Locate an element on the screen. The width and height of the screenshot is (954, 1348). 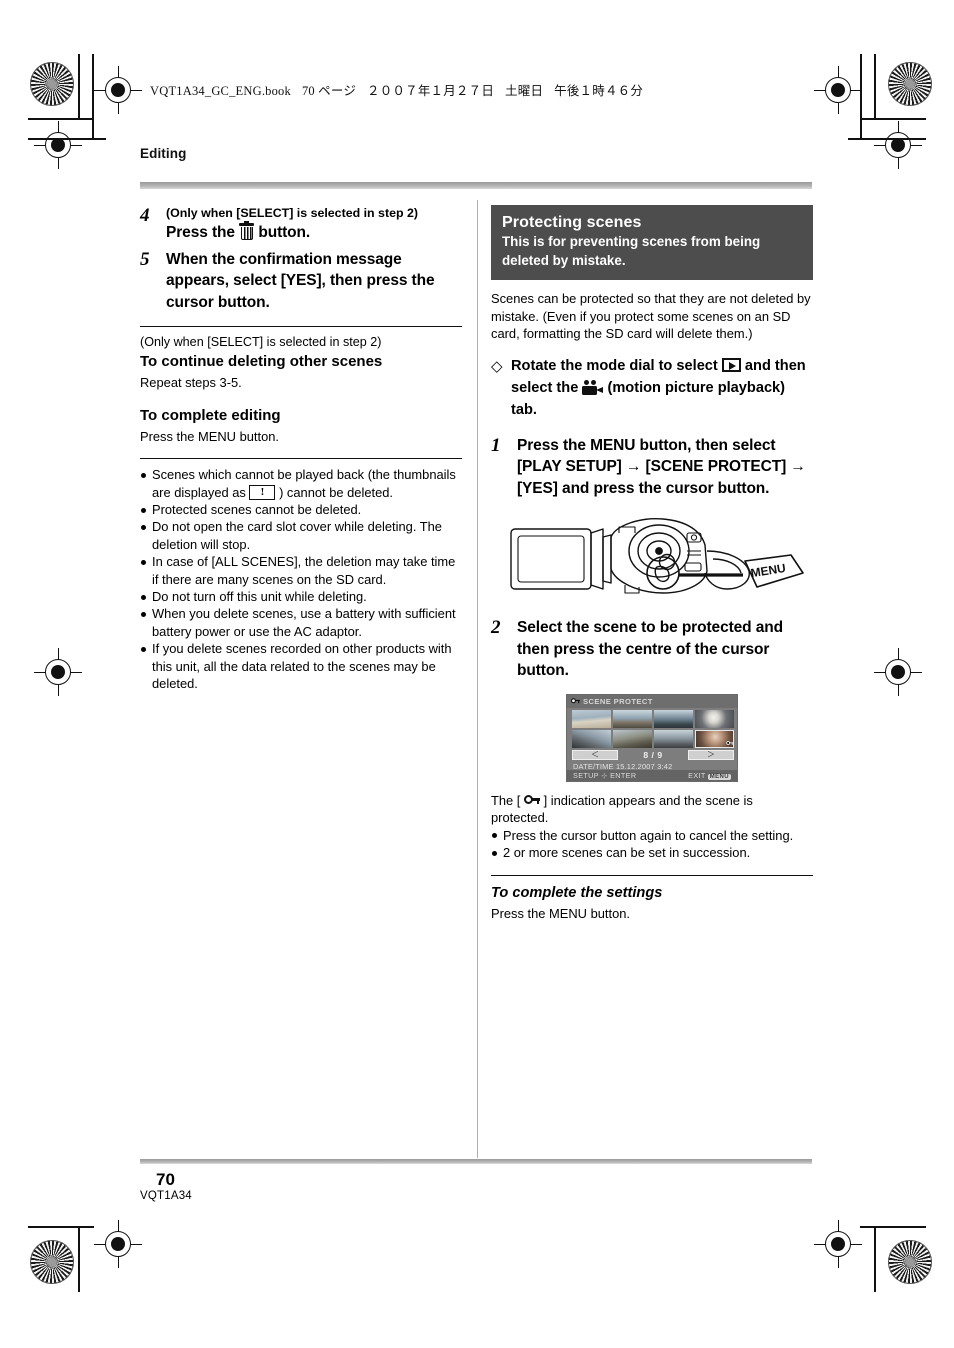
exit-label: EXIT is located at coordinates (697, 775).